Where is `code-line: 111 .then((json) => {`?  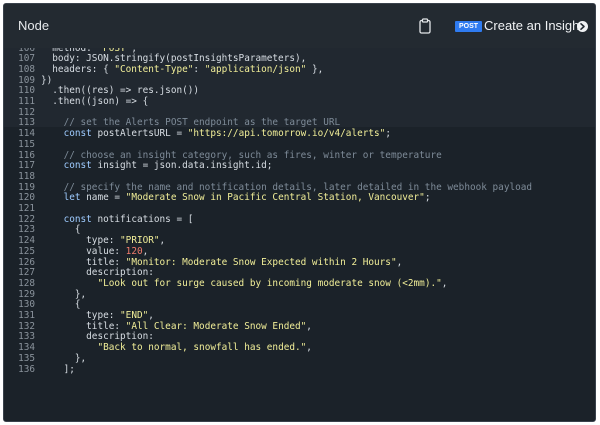 code-line: 111 .then((json) => { is located at coordinates (299, 102).